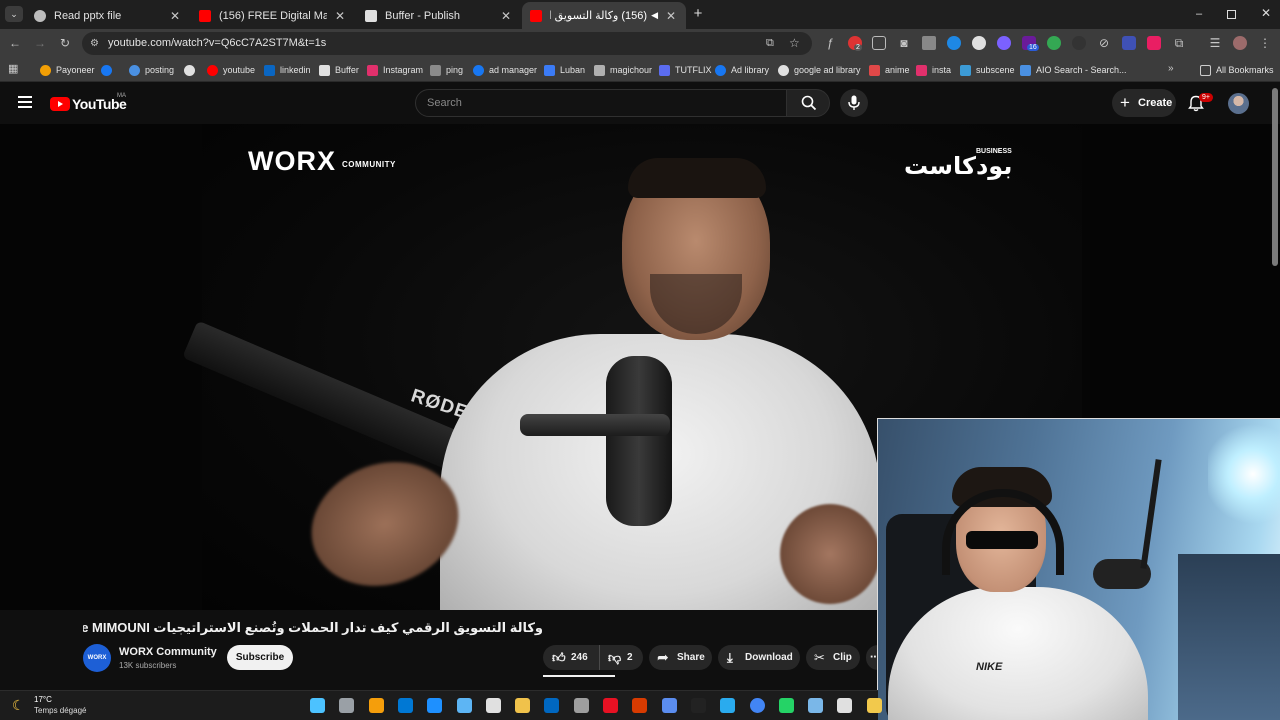  I want to click on bookmark-item: subscene, so click(987, 70).